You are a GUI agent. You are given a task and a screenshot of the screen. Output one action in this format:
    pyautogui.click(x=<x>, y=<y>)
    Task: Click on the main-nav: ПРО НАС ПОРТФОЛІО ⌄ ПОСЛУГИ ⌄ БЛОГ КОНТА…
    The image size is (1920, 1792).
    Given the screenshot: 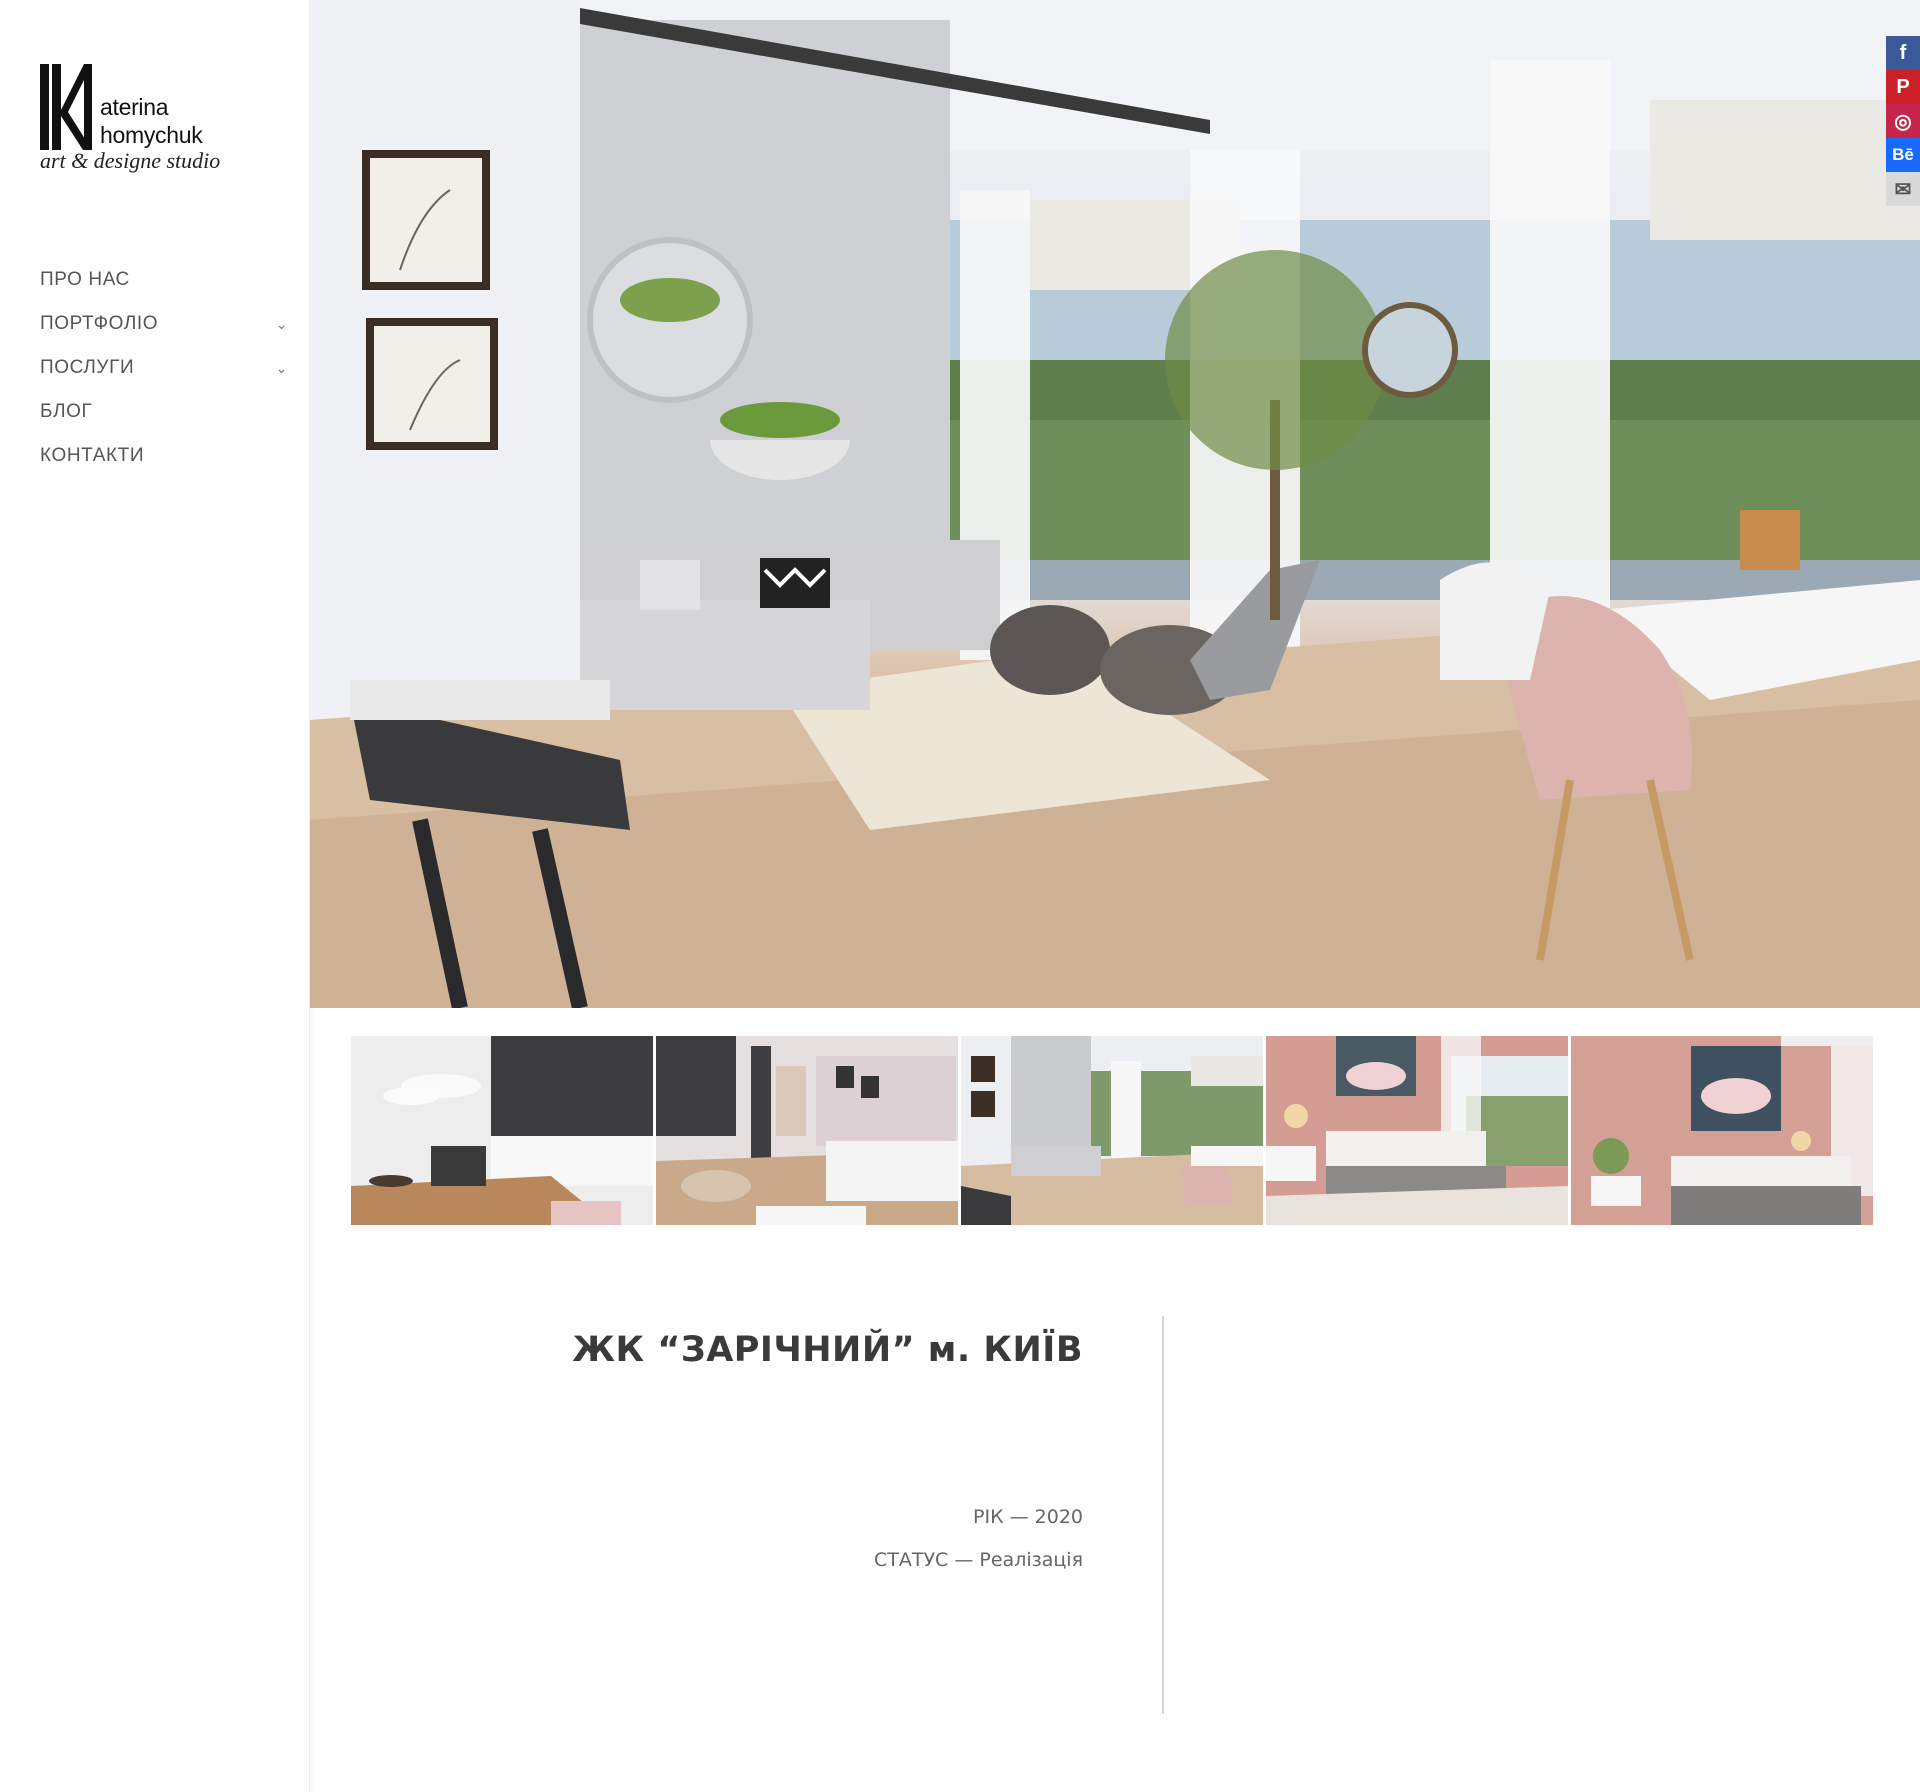 What is the action you would take?
    pyautogui.click(x=165, y=368)
    